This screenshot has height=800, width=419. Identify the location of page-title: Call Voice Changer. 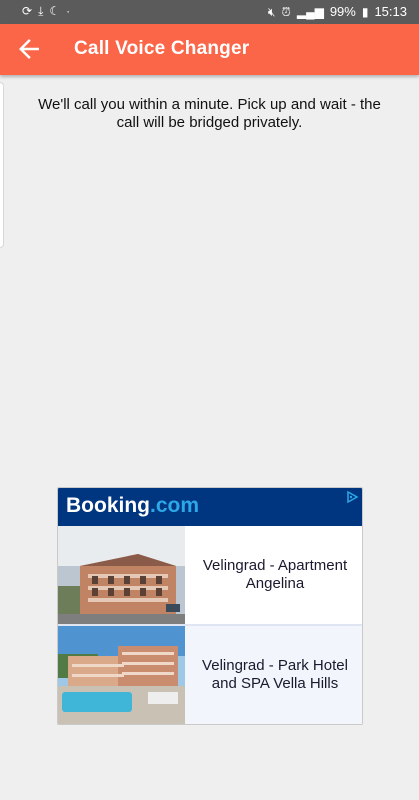
(162, 48).